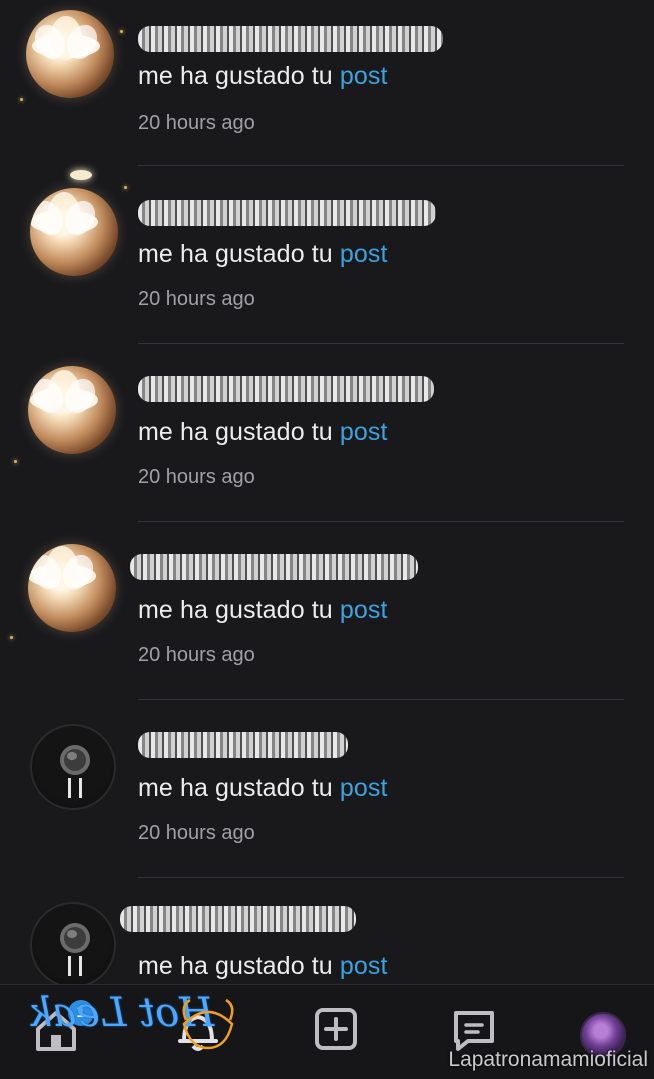  I want to click on horns-sticker-decoration, so click(208, 1024).